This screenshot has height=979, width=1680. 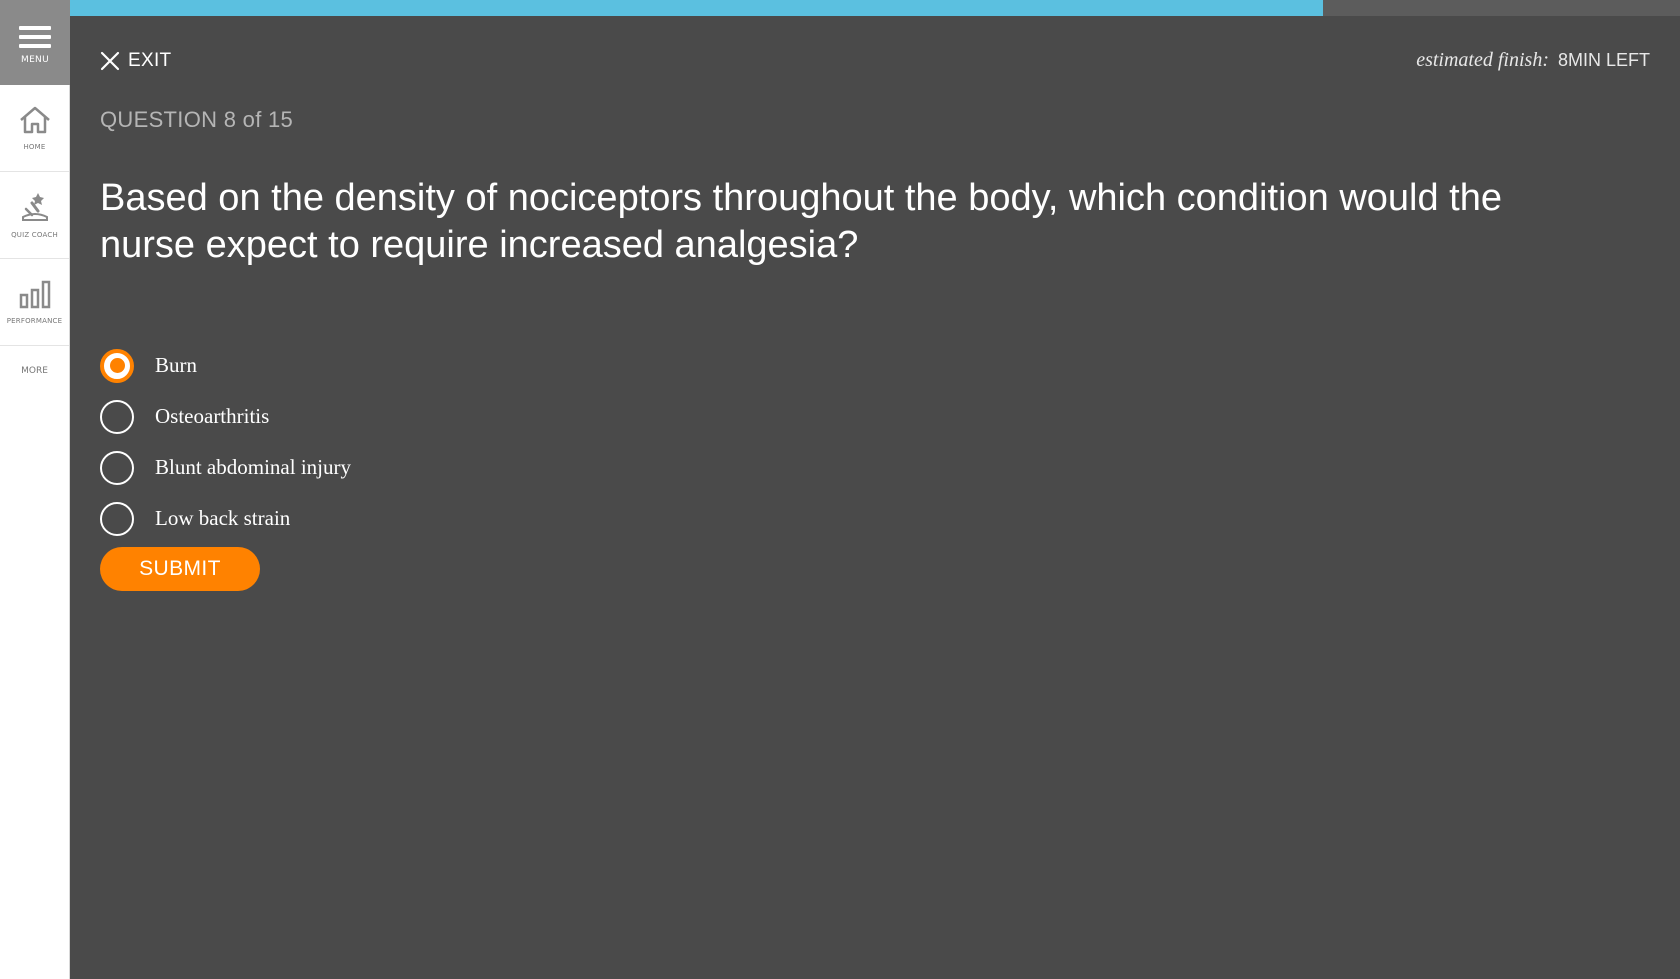 What do you see at coordinates (34, 120) in the screenshot?
I see `home-icon` at bounding box center [34, 120].